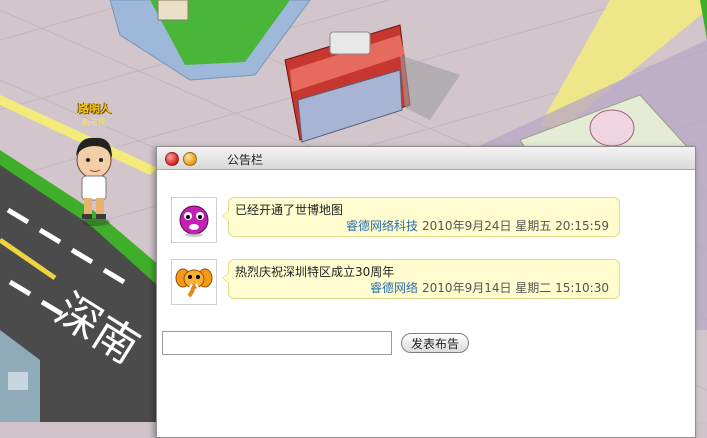  Describe the element at coordinates (194, 282) in the screenshot. I see `orange-elephant-icon` at that location.